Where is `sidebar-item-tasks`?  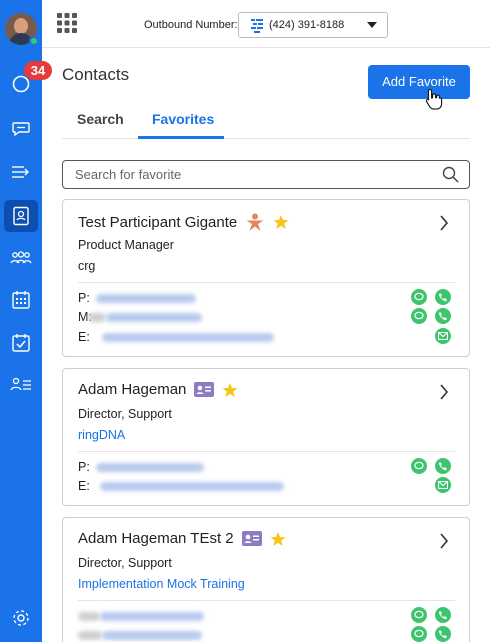
sidebar-item-tasks is located at coordinates (21, 343).